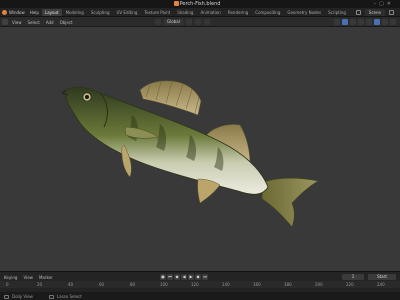 Image resolution: width=400 pixels, height=300 pixels. What do you see at coordinates (353, 22) in the screenshot?
I see `overlay-icon` at bounding box center [353, 22].